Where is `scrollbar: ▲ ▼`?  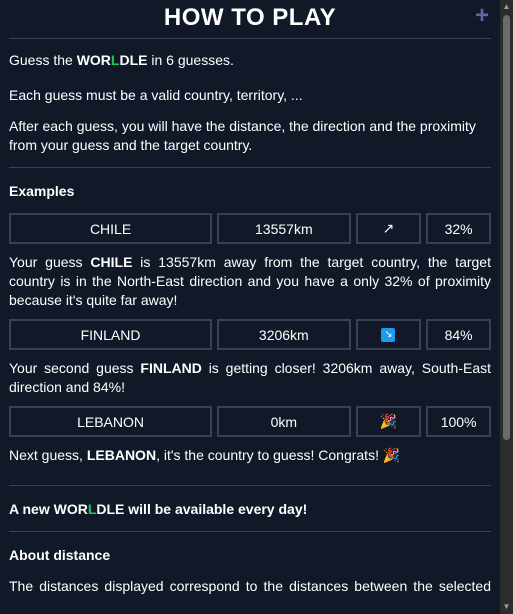
scrollbar: ▲ ▼ is located at coordinates (506, 307).